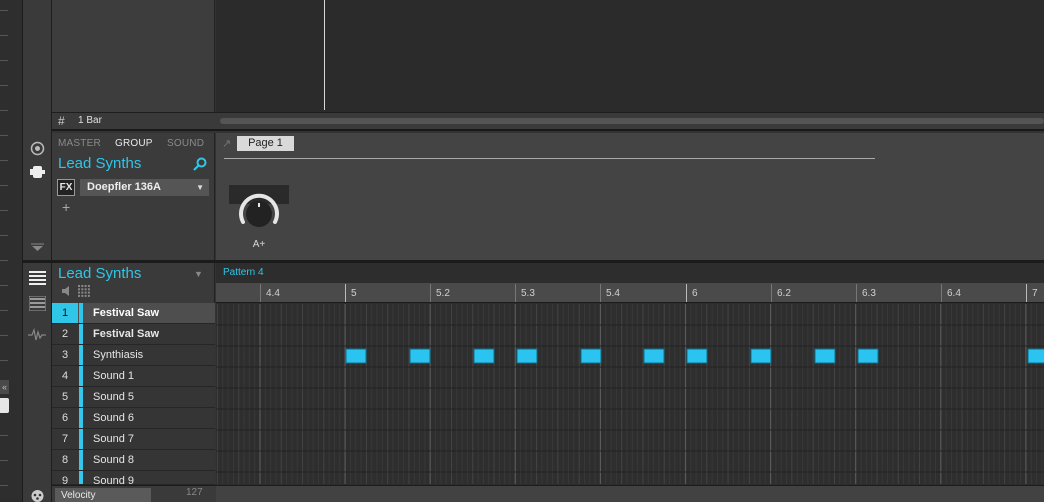  Describe the element at coordinates (134, 143) in the screenshot. I see `tab-group: GROUP` at that location.